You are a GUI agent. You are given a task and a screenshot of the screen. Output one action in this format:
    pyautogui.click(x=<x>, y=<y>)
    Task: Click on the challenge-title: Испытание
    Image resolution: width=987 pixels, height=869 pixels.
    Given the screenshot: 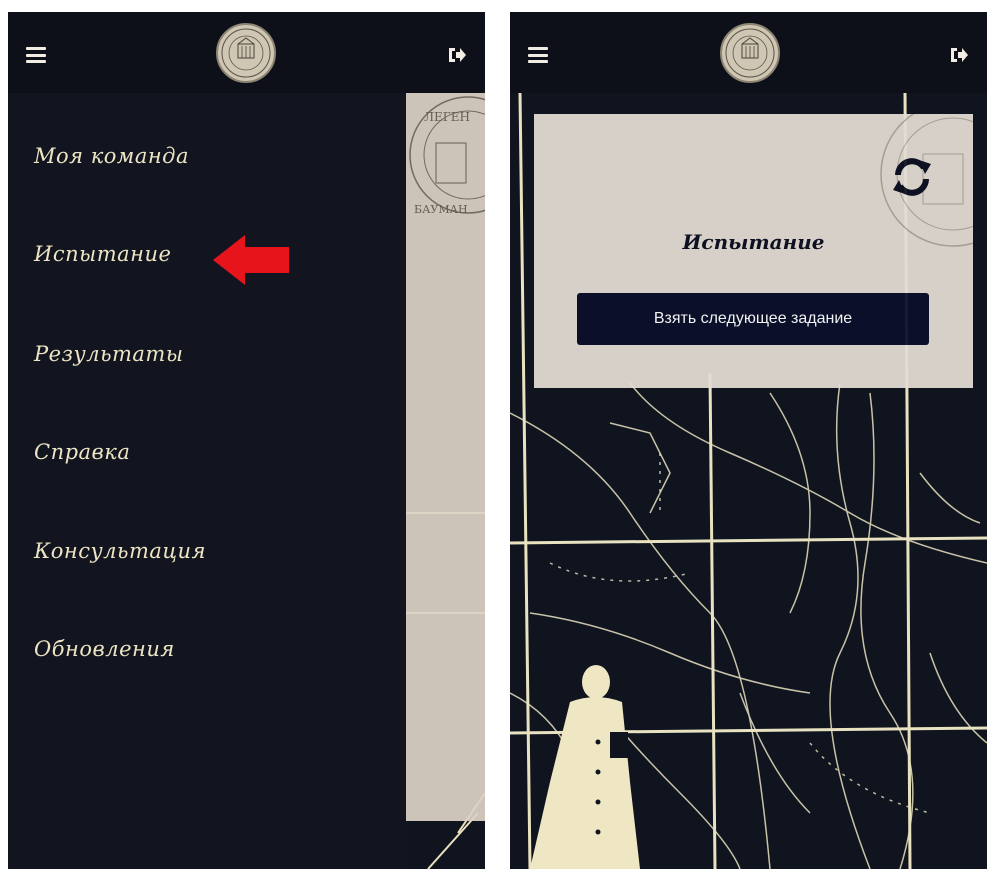 What is the action you would take?
    pyautogui.click(x=753, y=242)
    